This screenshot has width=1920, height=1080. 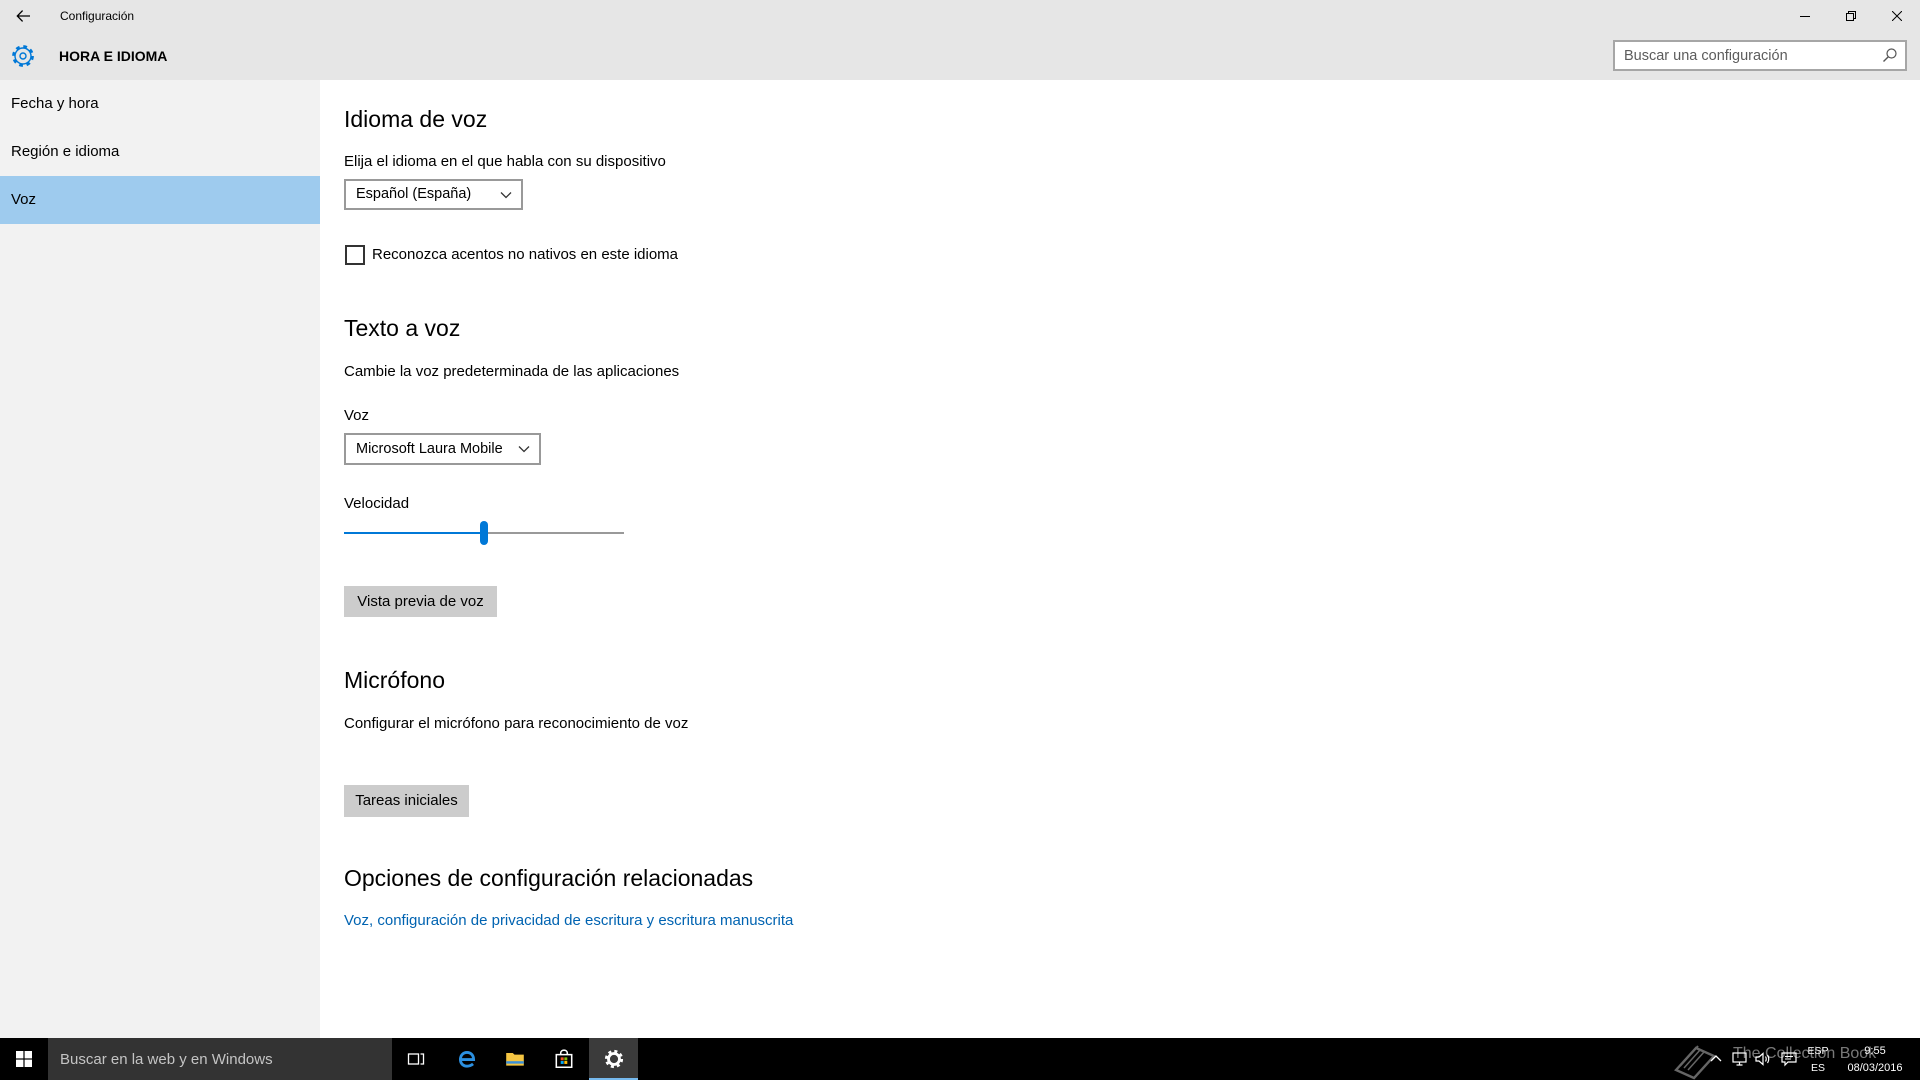 What do you see at coordinates (55, 103) in the screenshot?
I see `sidebar-item-label: Fecha y hora` at bounding box center [55, 103].